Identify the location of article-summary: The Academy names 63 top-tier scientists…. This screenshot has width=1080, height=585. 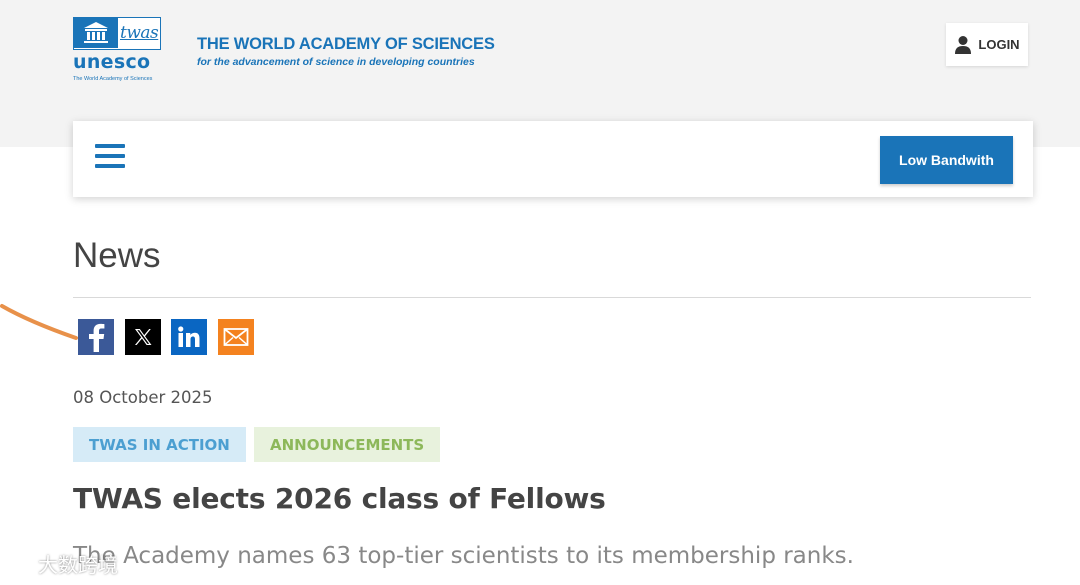
(463, 556).